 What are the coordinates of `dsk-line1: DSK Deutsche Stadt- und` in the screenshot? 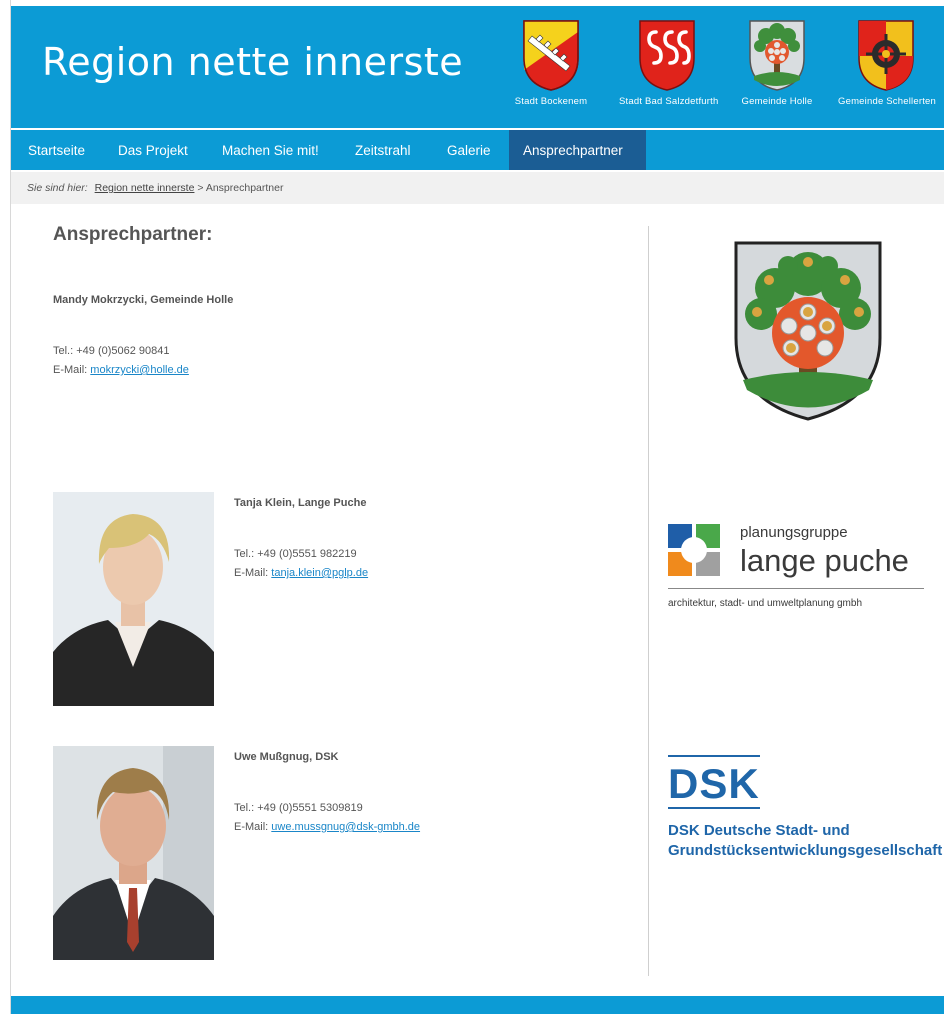 It's located at (759, 830).